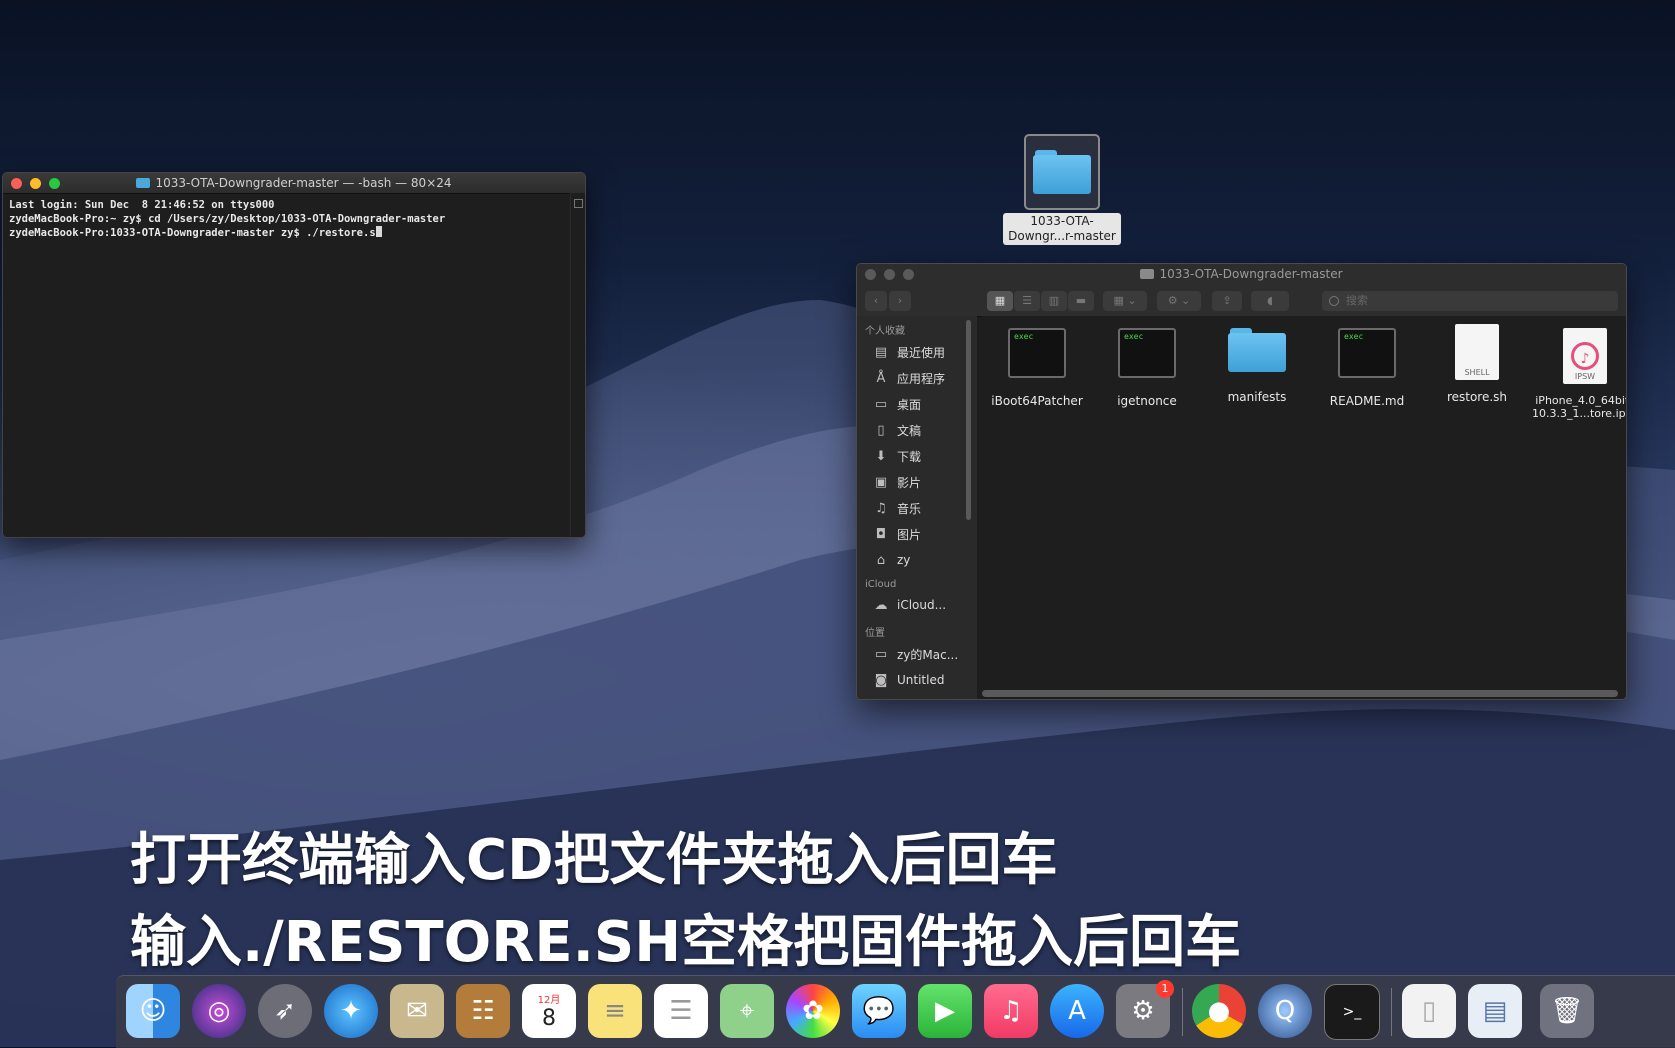 The height and width of the screenshot is (1048, 1675). Describe the element at coordinates (1054, 301) in the screenshot. I see `column-view-button: ▥` at that location.